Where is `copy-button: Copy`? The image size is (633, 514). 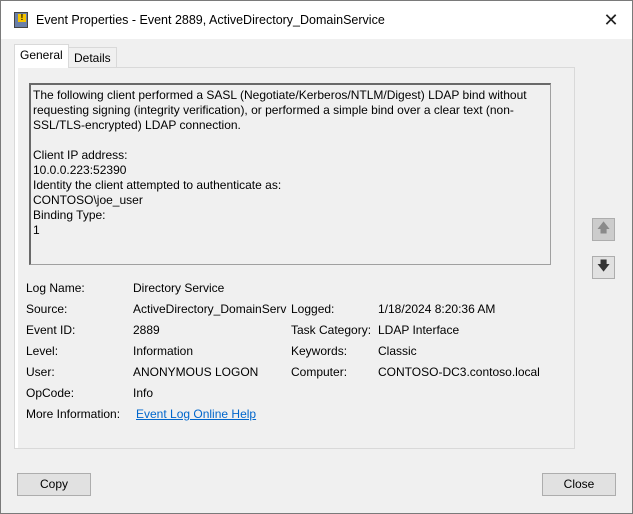
copy-button: Copy is located at coordinates (54, 484).